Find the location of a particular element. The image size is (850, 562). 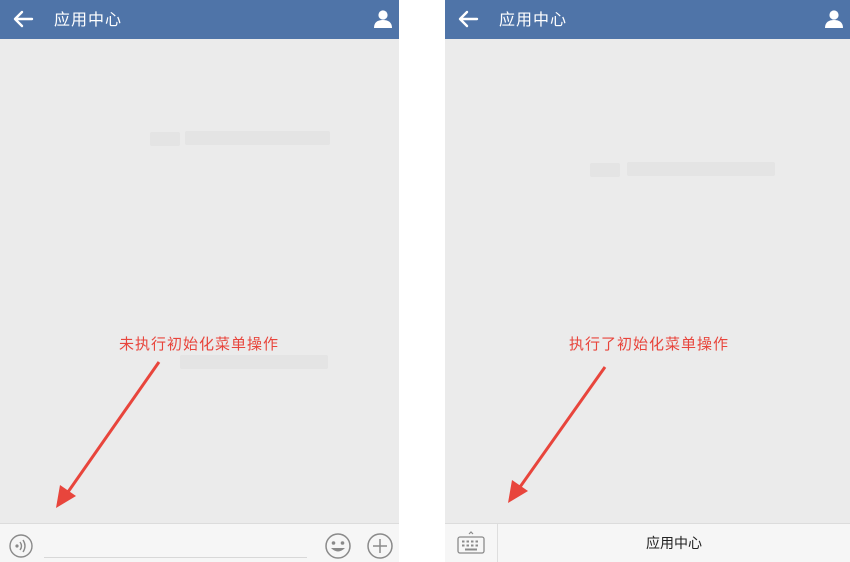

emoji-icon is located at coordinates (338, 546).